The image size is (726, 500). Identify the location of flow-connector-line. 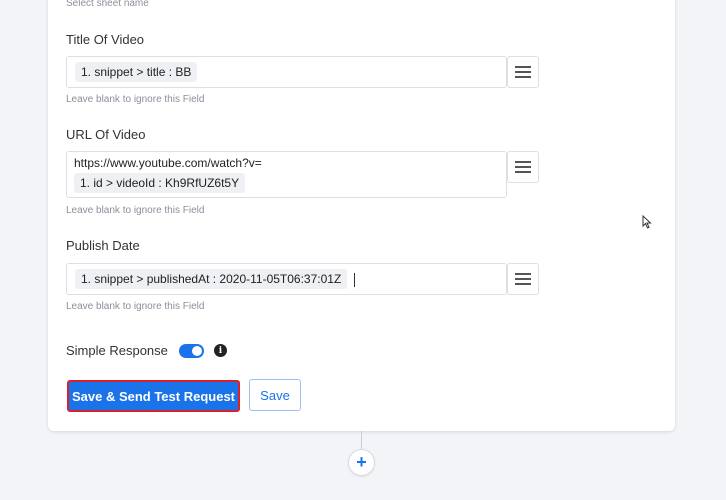
(361, 441).